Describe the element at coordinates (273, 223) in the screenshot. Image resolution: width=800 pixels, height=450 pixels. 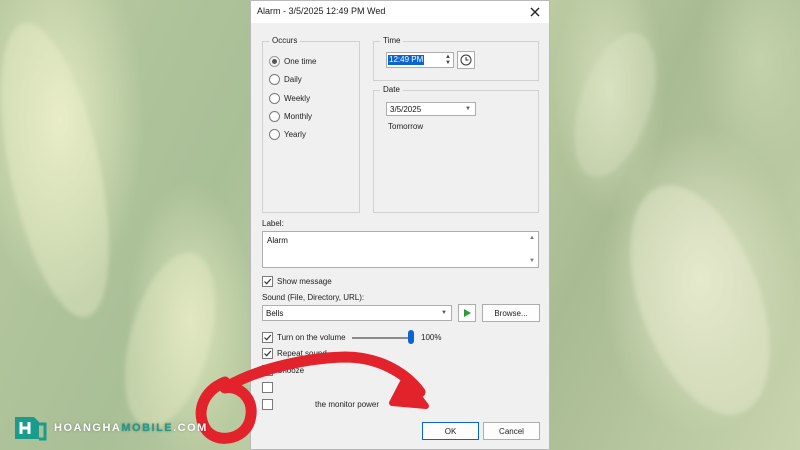
I see `label-title: Label:` at that location.